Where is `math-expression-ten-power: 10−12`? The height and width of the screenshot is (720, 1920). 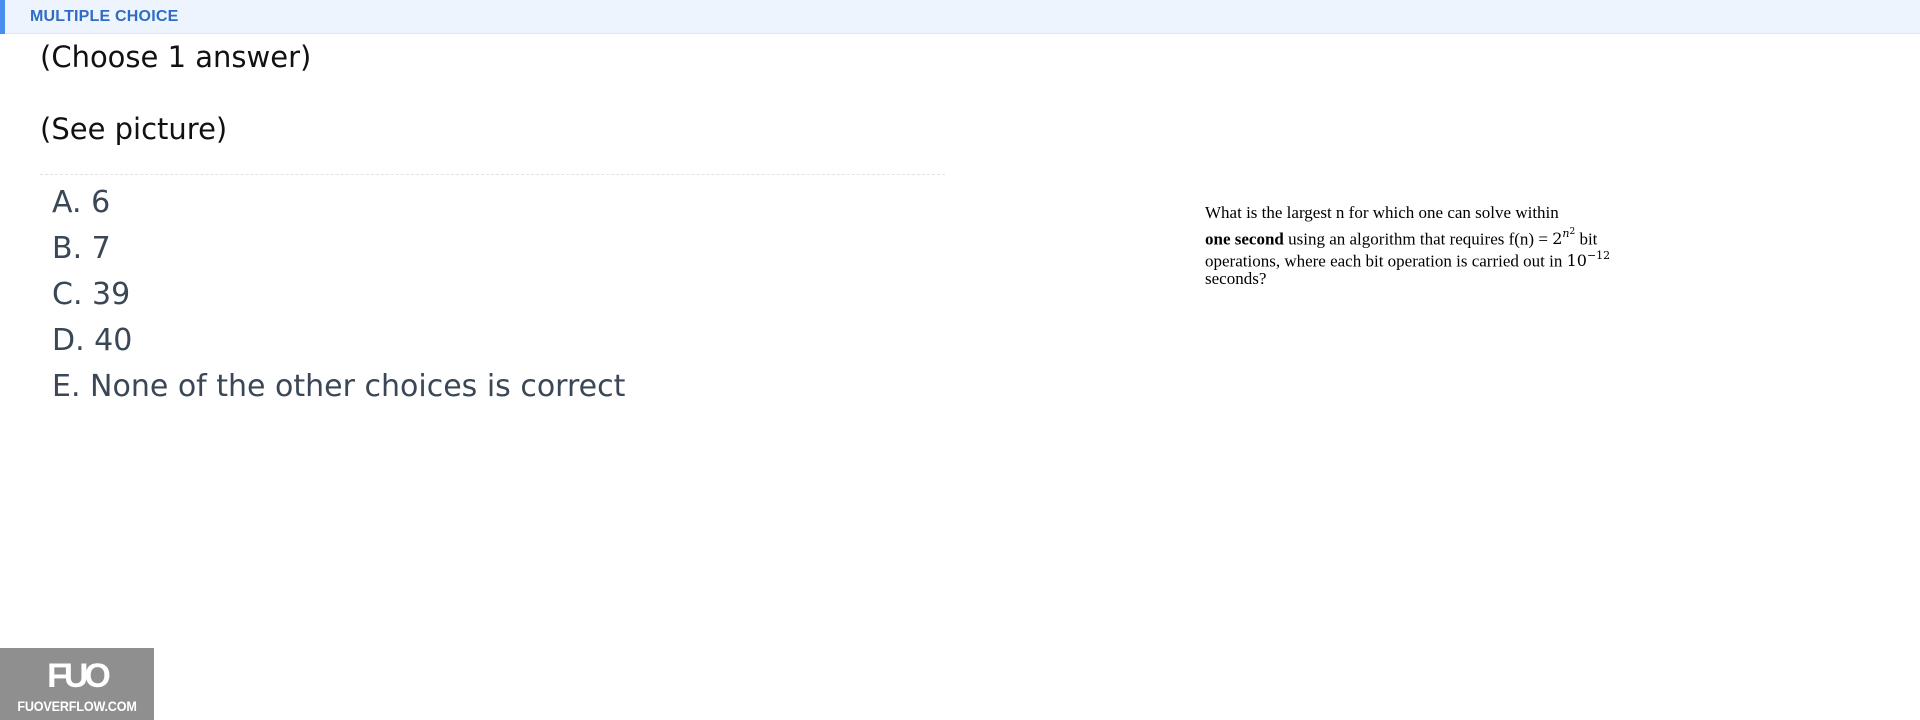 math-expression-ten-power: 10−12 is located at coordinates (1588, 260).